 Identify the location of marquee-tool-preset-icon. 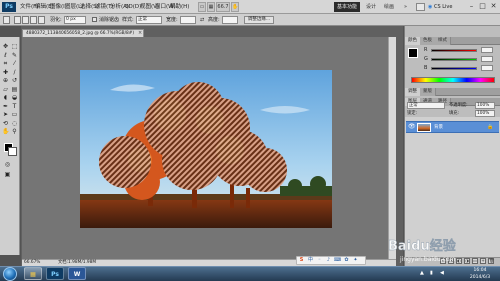
(6, 20).